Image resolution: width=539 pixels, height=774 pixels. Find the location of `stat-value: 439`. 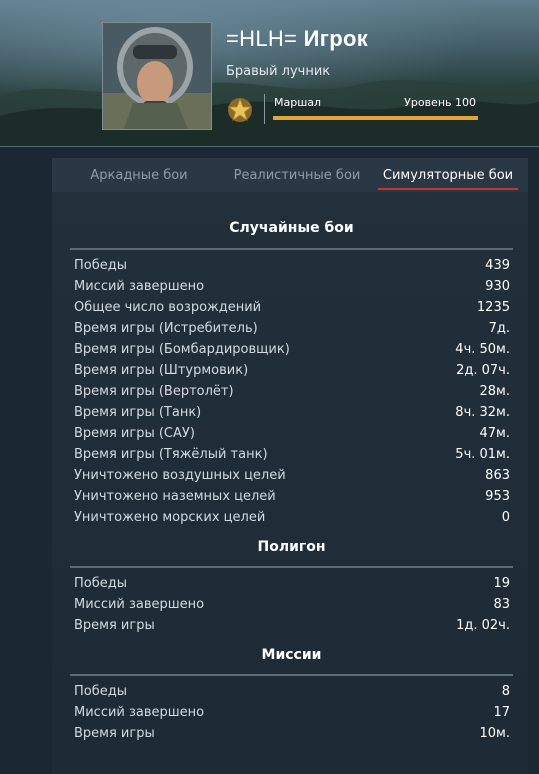

stat-value: 439 is located at coordinates (497, 265).